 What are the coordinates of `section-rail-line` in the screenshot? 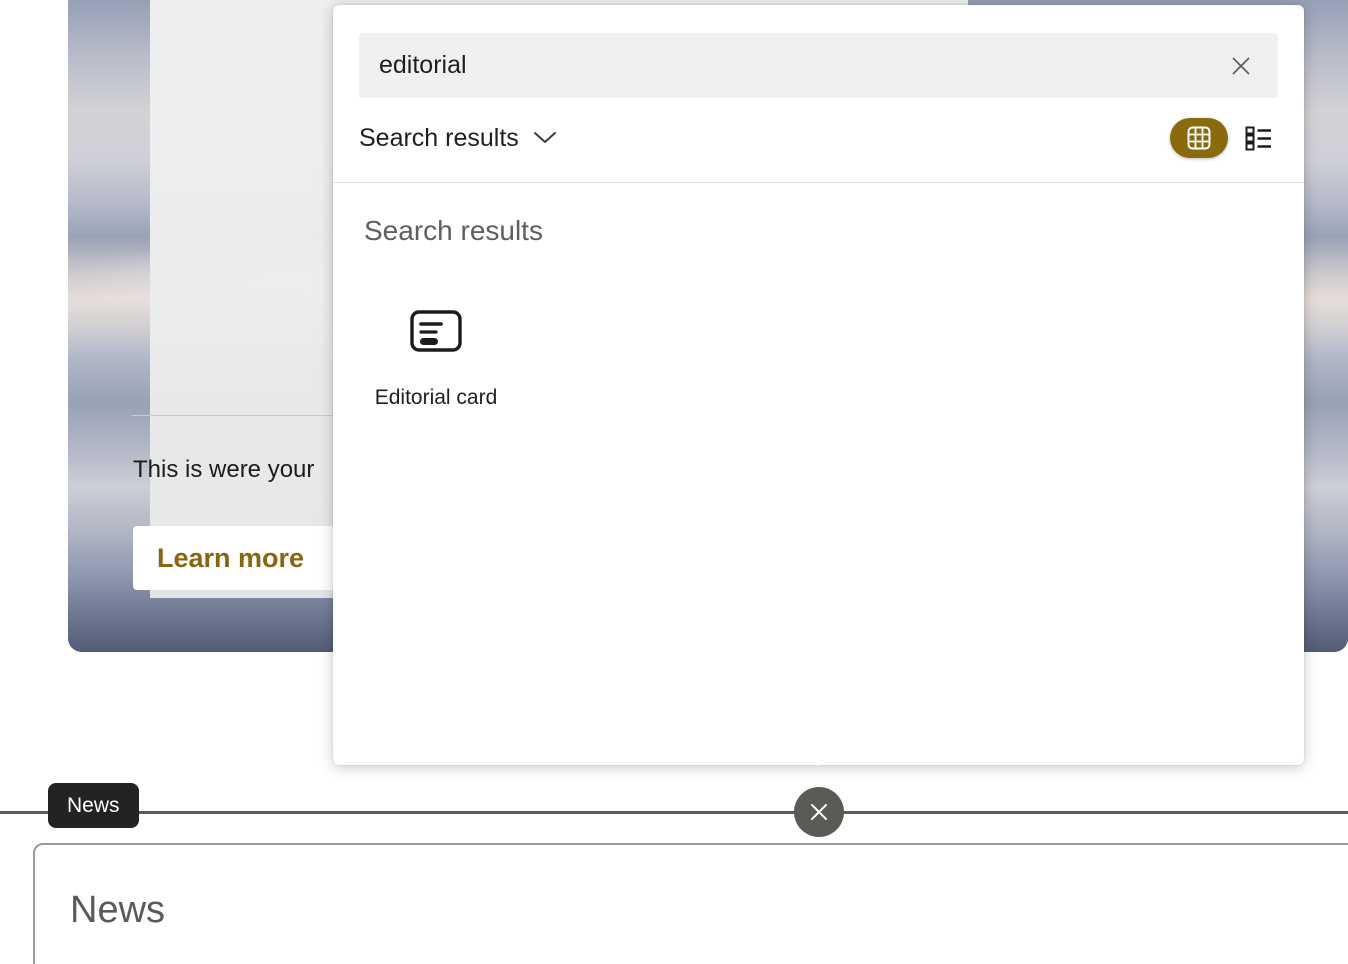 It's located at (674, 812).